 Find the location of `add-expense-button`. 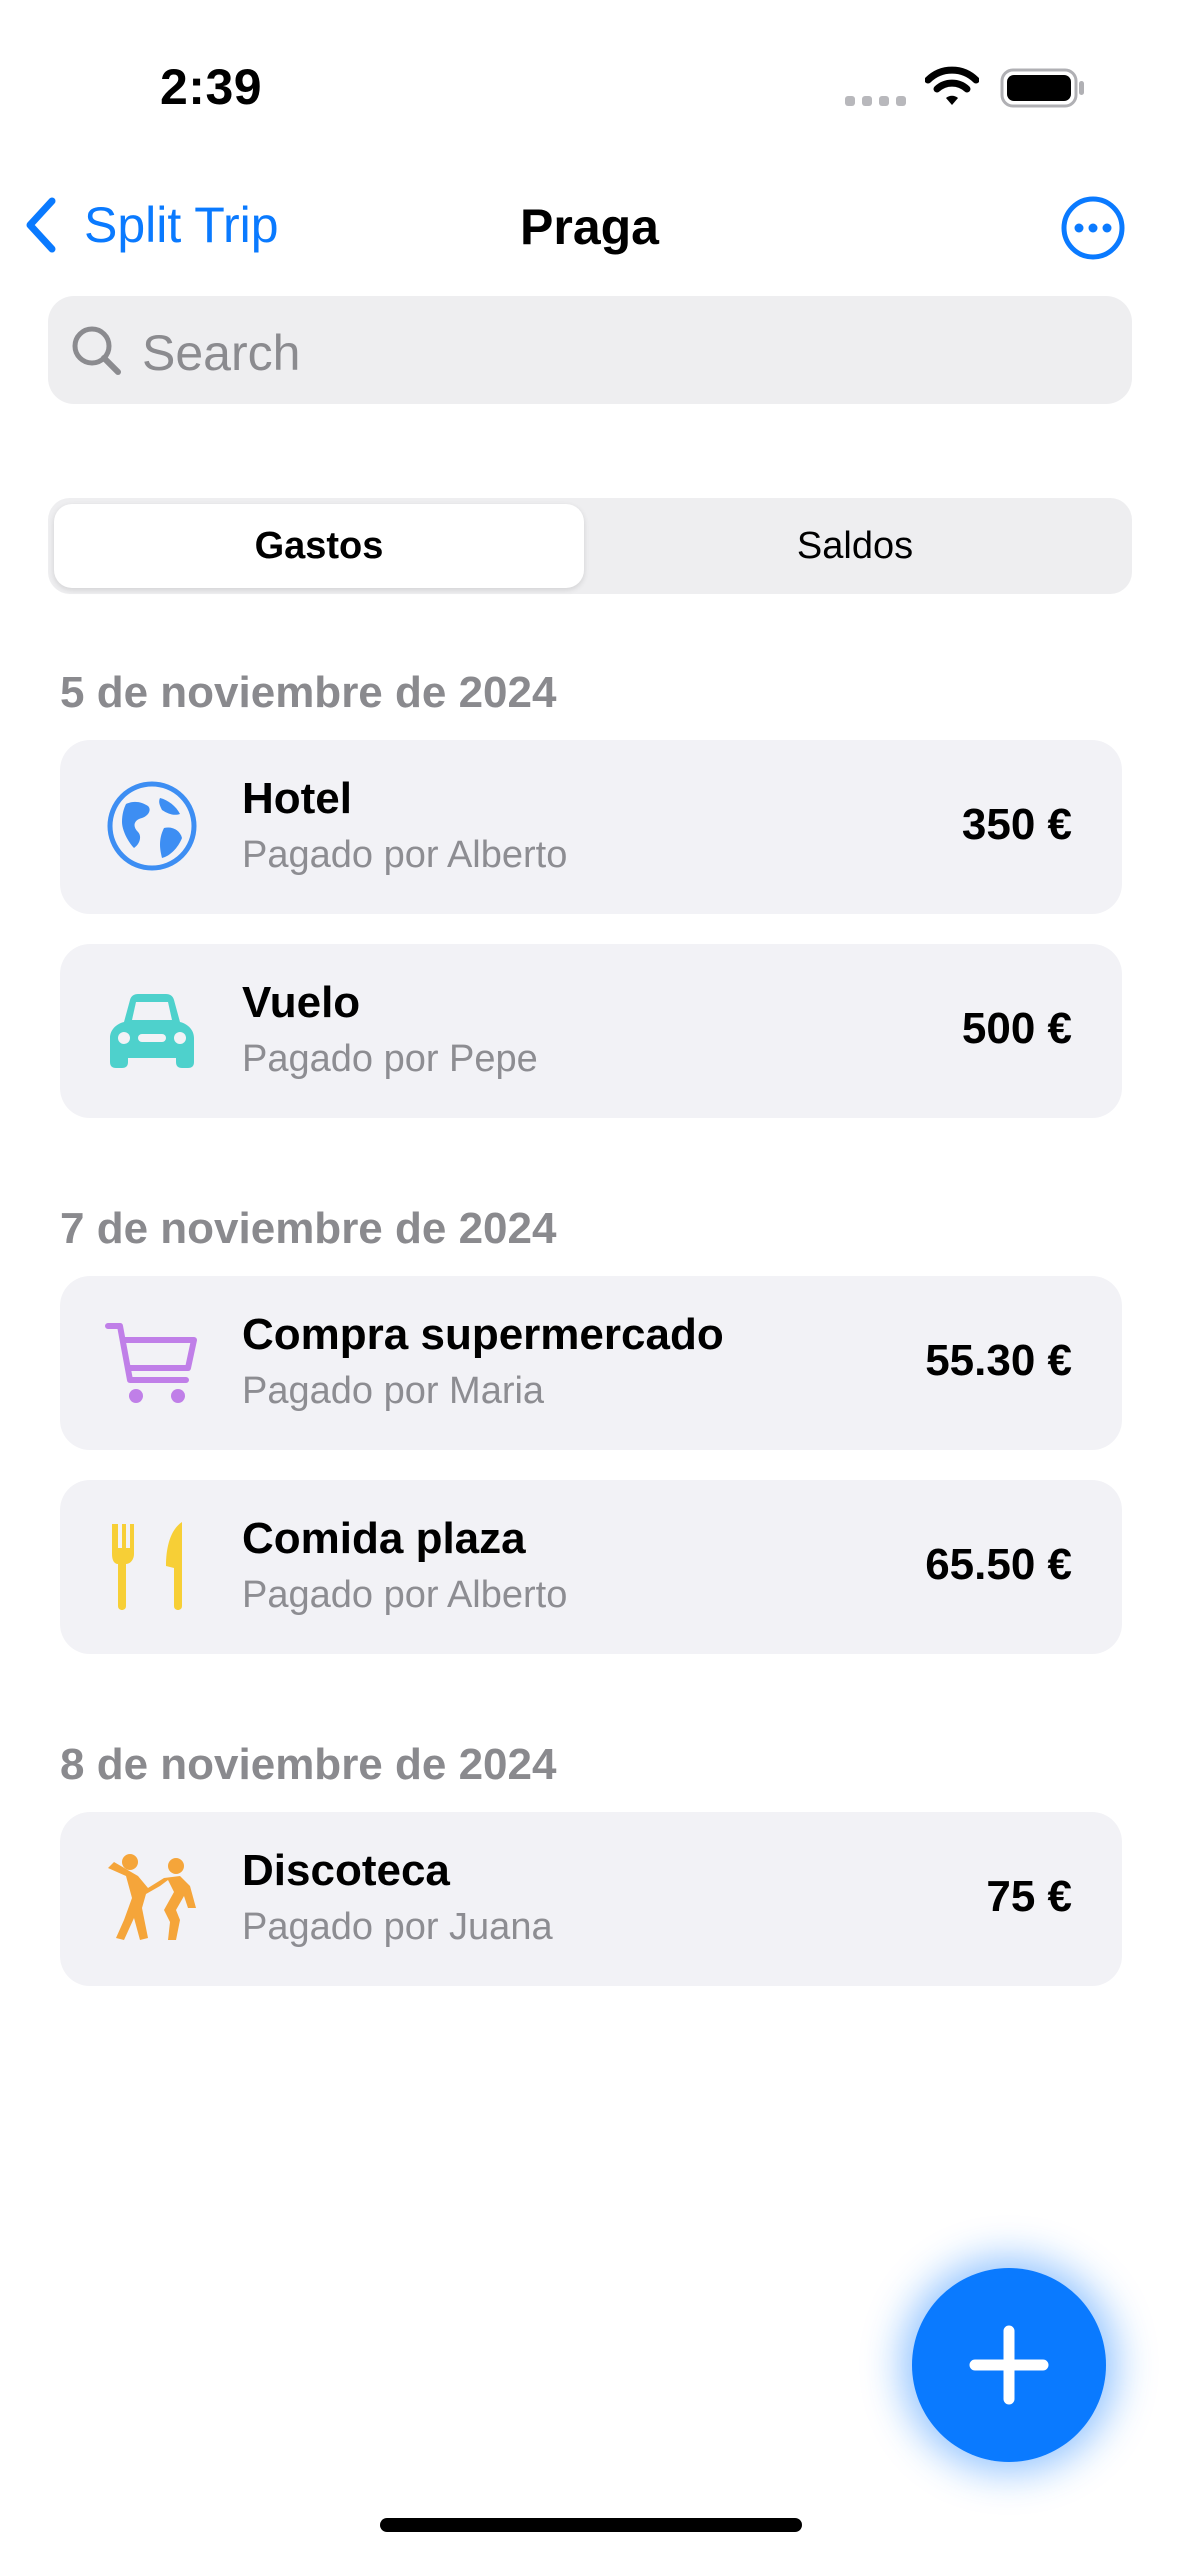

add-expense-button is located at coordinates (1009, 2365).